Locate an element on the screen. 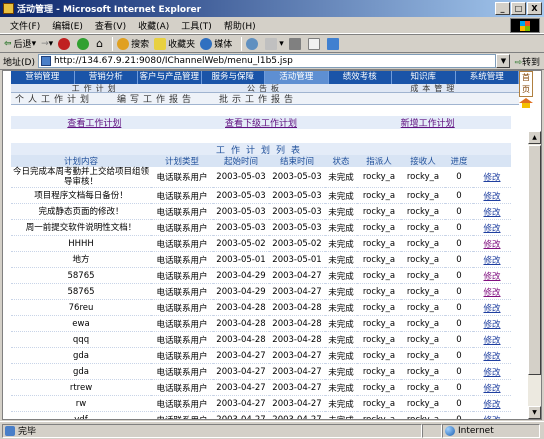  vertical-scrollbar: ▲ ▼ is located at coordinates (534, 275).